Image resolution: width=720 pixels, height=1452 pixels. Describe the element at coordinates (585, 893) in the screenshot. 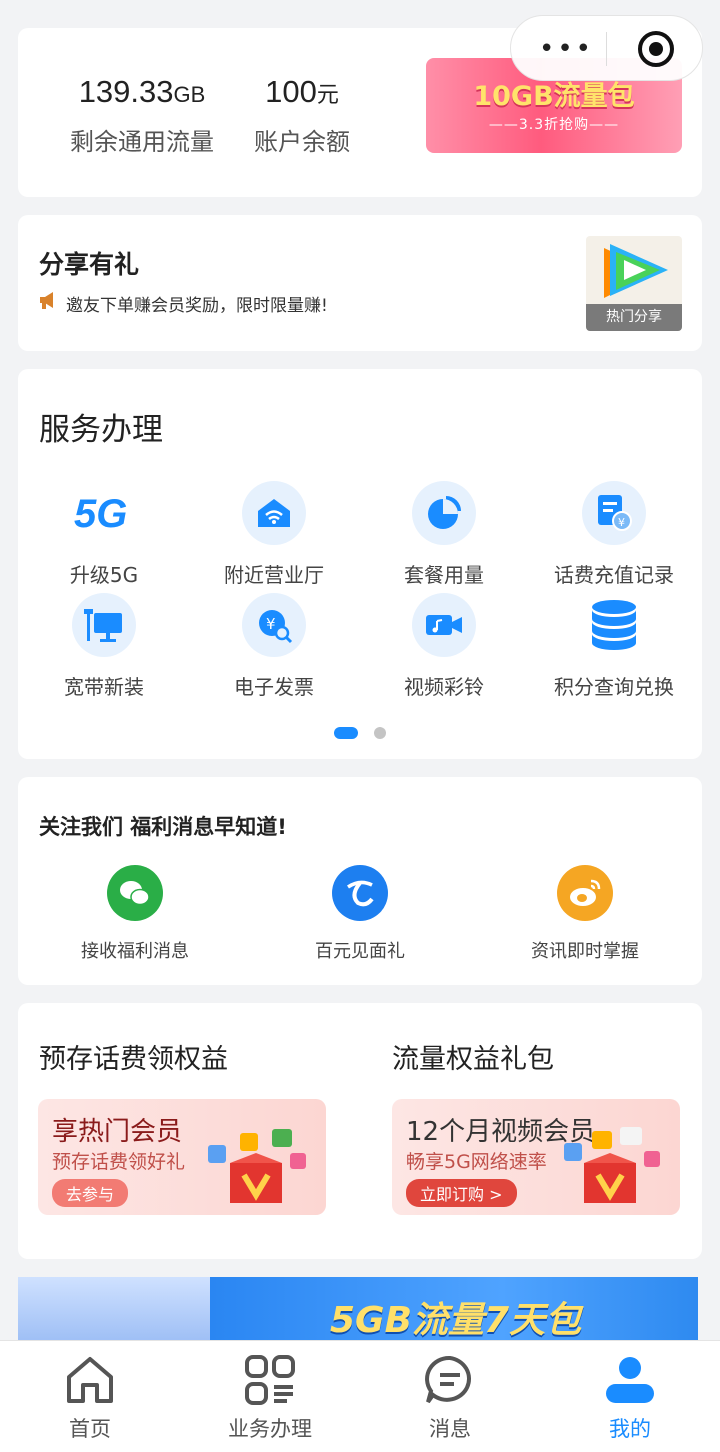

I see `weibo-icon` at that location.